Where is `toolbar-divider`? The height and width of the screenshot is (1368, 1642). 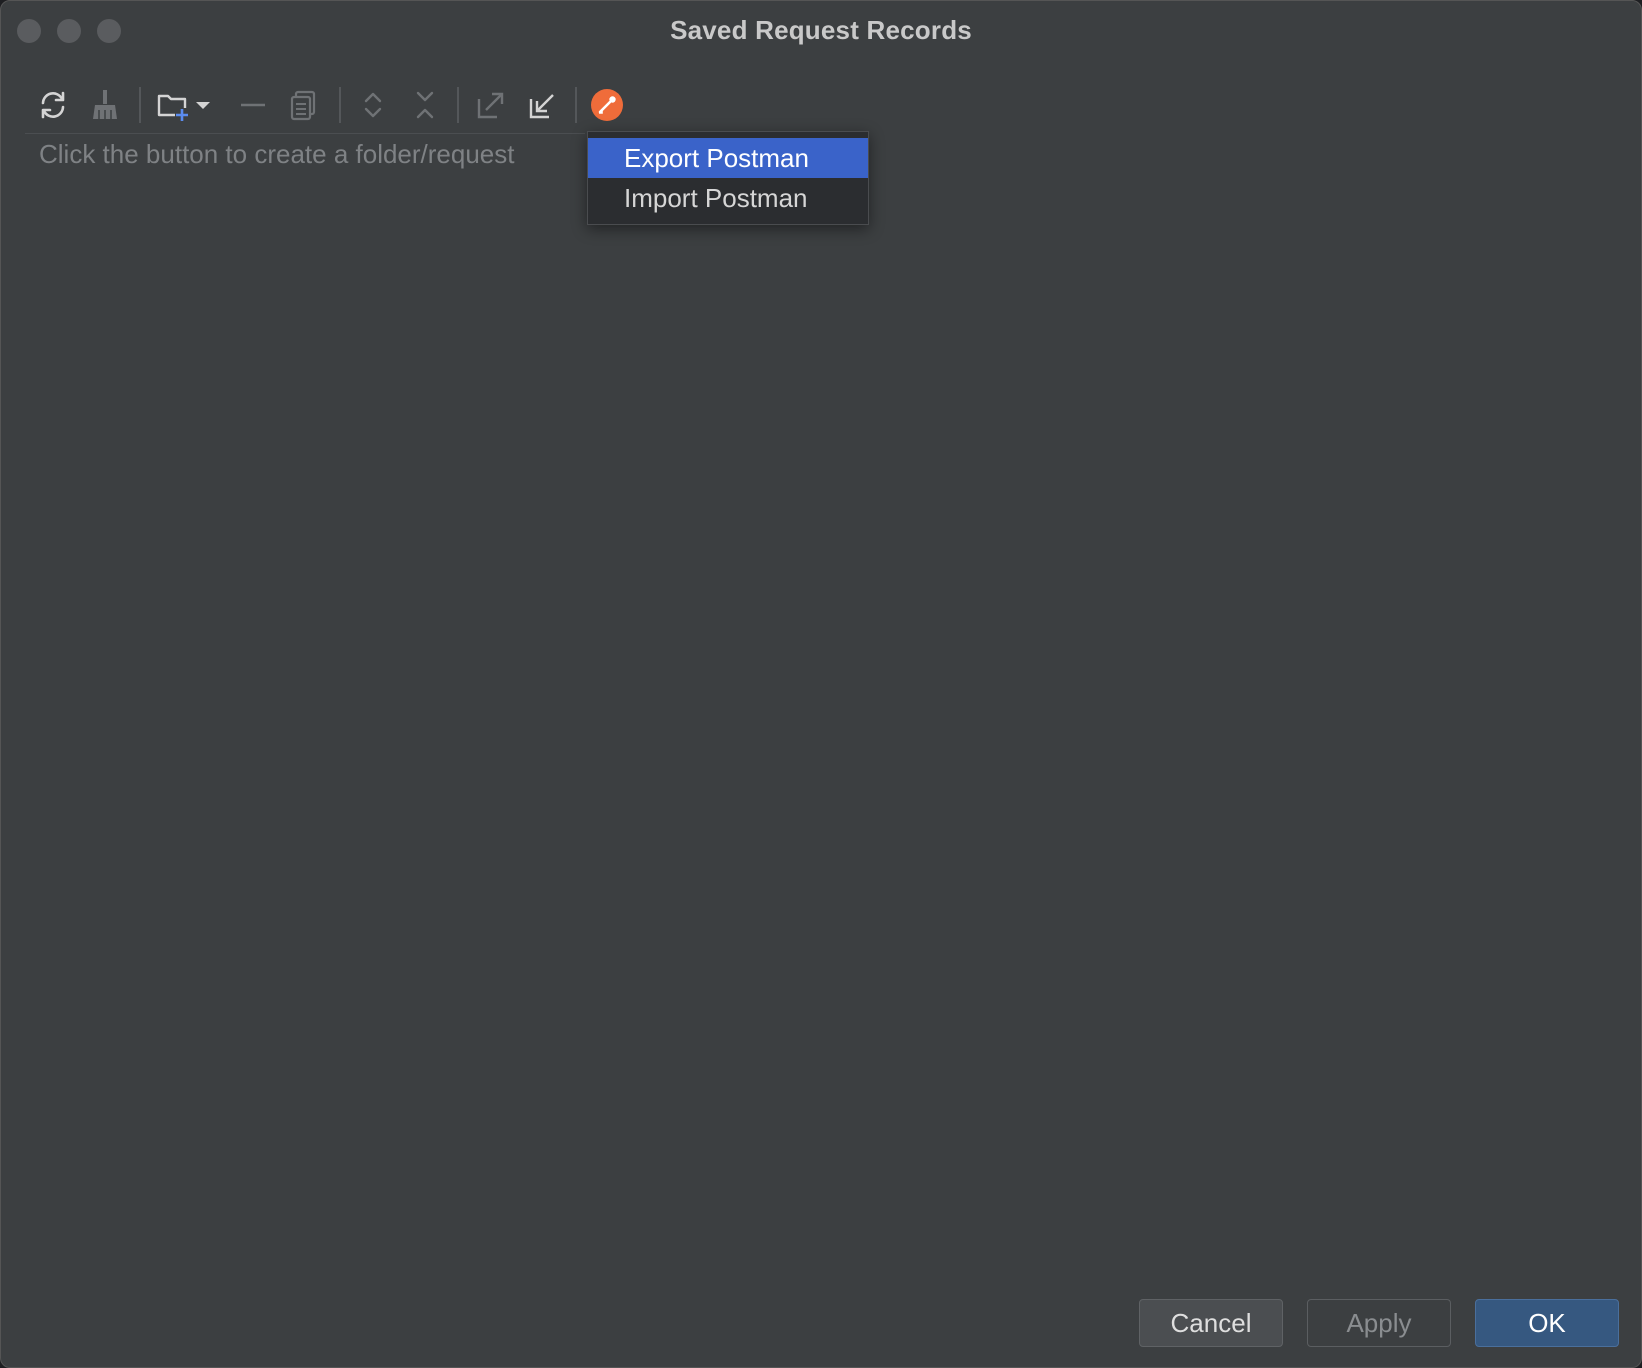
toolbar-divider is located at coordinates (305, 133).